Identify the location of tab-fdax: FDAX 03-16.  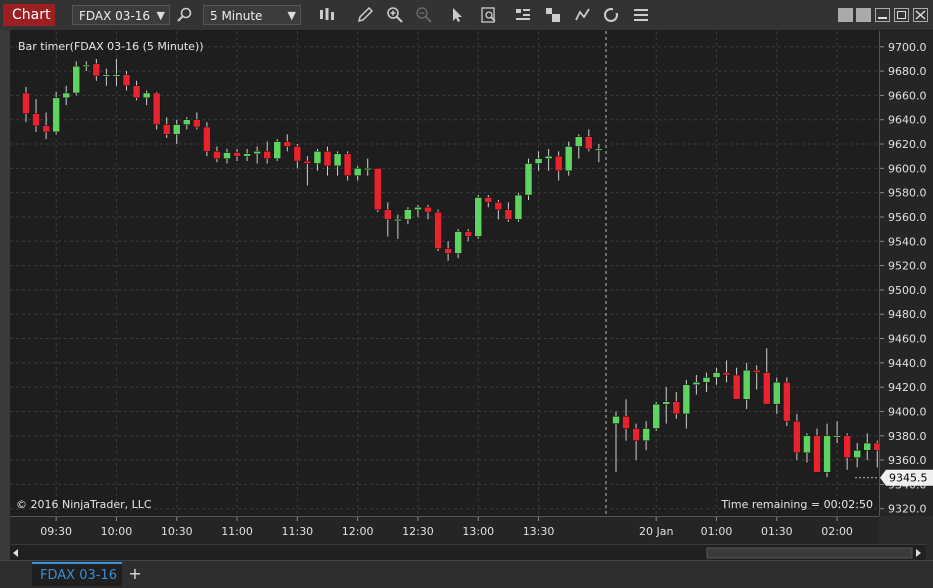
(77, 574).